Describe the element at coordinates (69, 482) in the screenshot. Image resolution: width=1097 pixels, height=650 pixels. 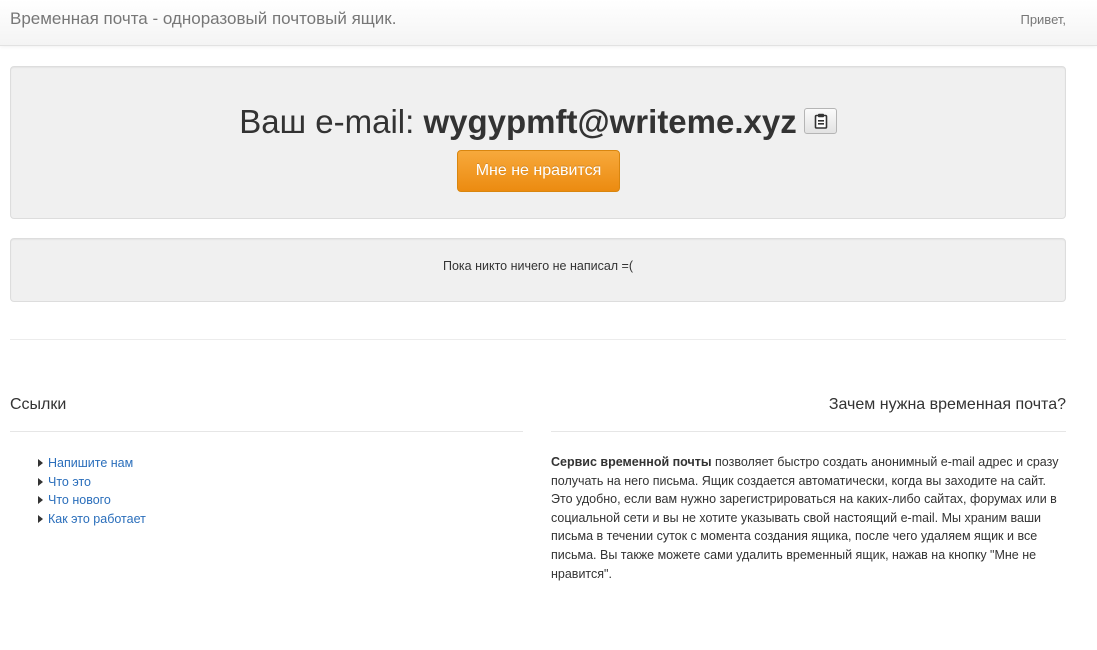
I see `link-what-is-it: Что это` at that location.